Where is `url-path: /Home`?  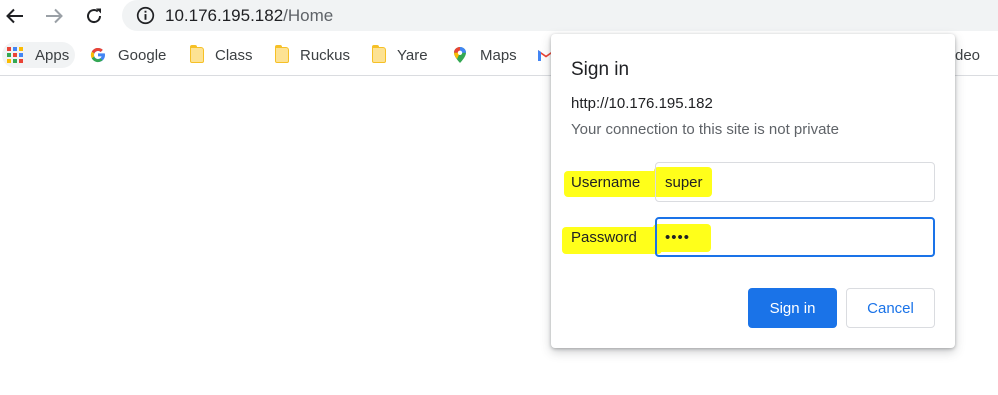
url-path: /Home is located at coordinates (308, 15).